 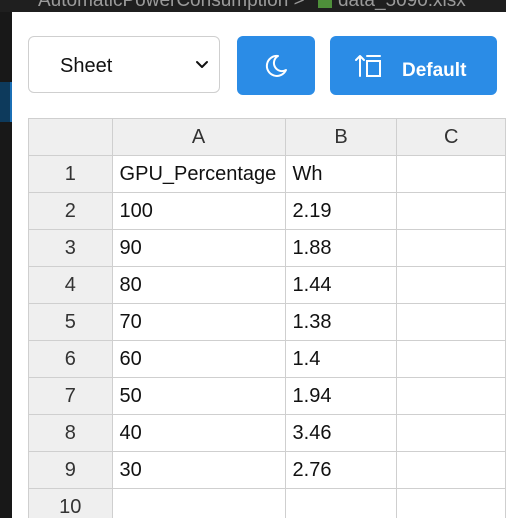 I want to click on cell: 100, so click(x=198, y=211).